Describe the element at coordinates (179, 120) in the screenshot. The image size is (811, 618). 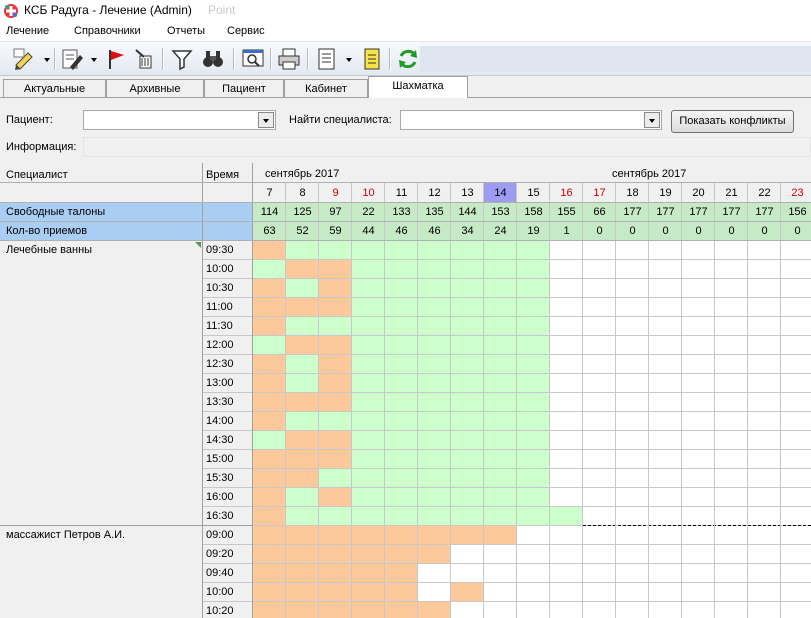
I see `patient-combo` at that location.